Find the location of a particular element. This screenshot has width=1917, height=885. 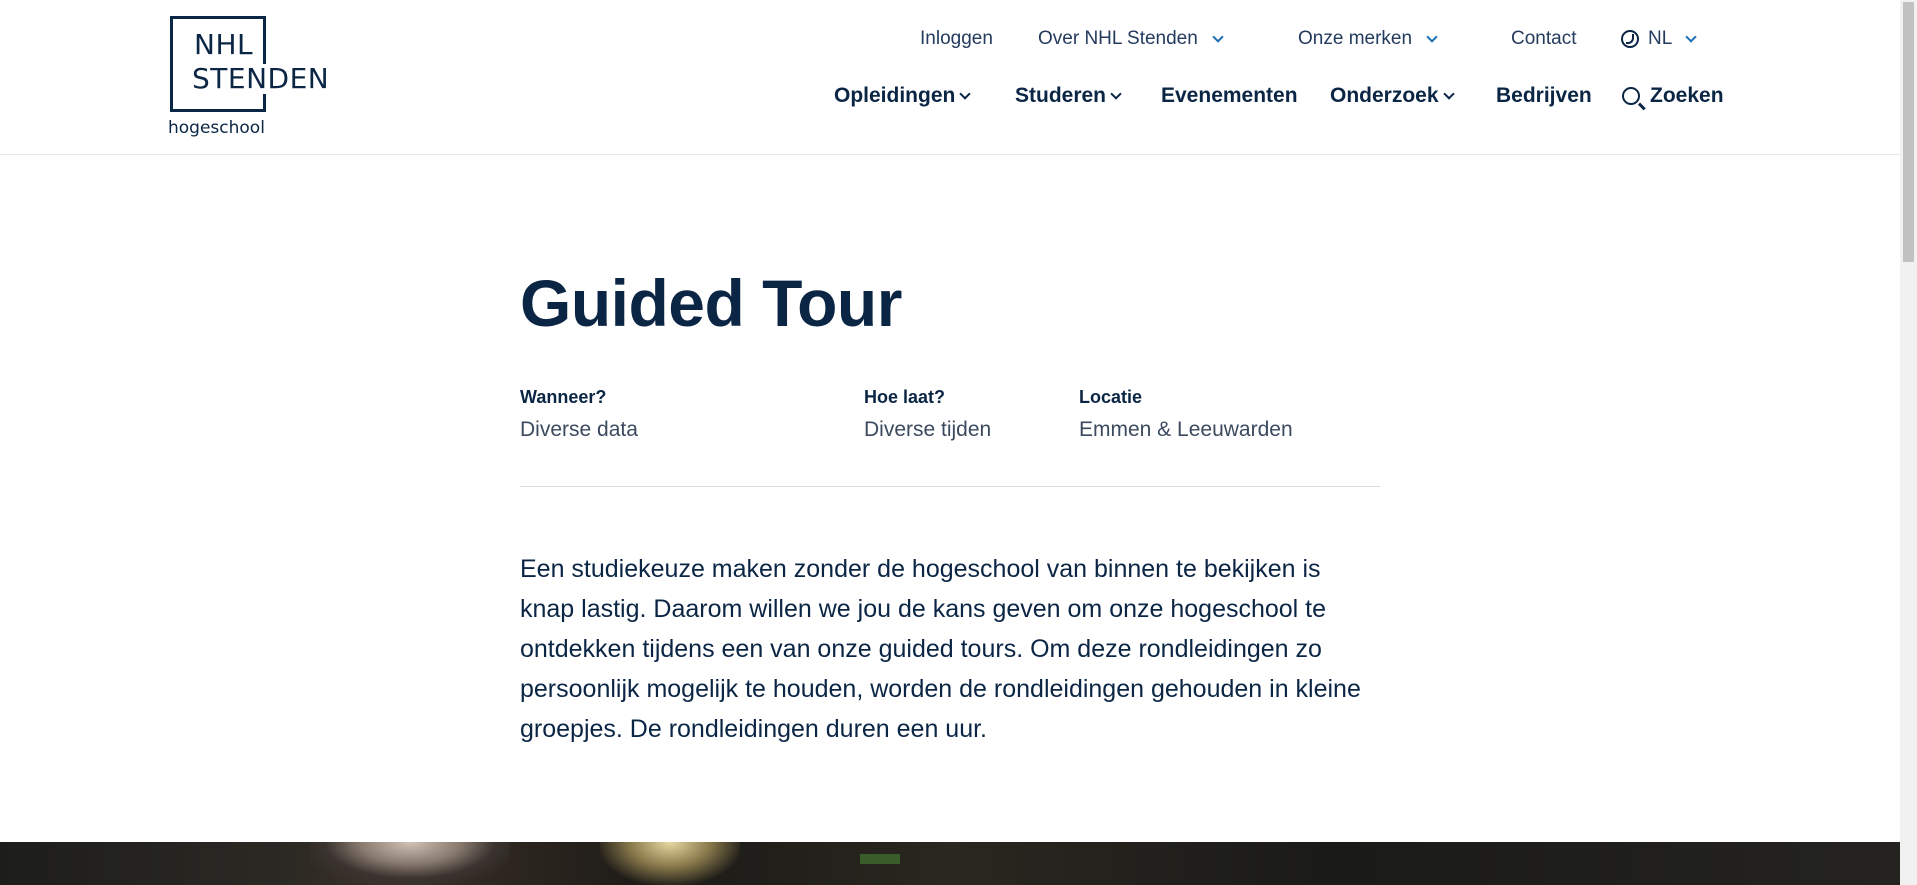

top-nav-over-nhl-stenden: Over NHL Stenden is located at coordinates (1131, 39).